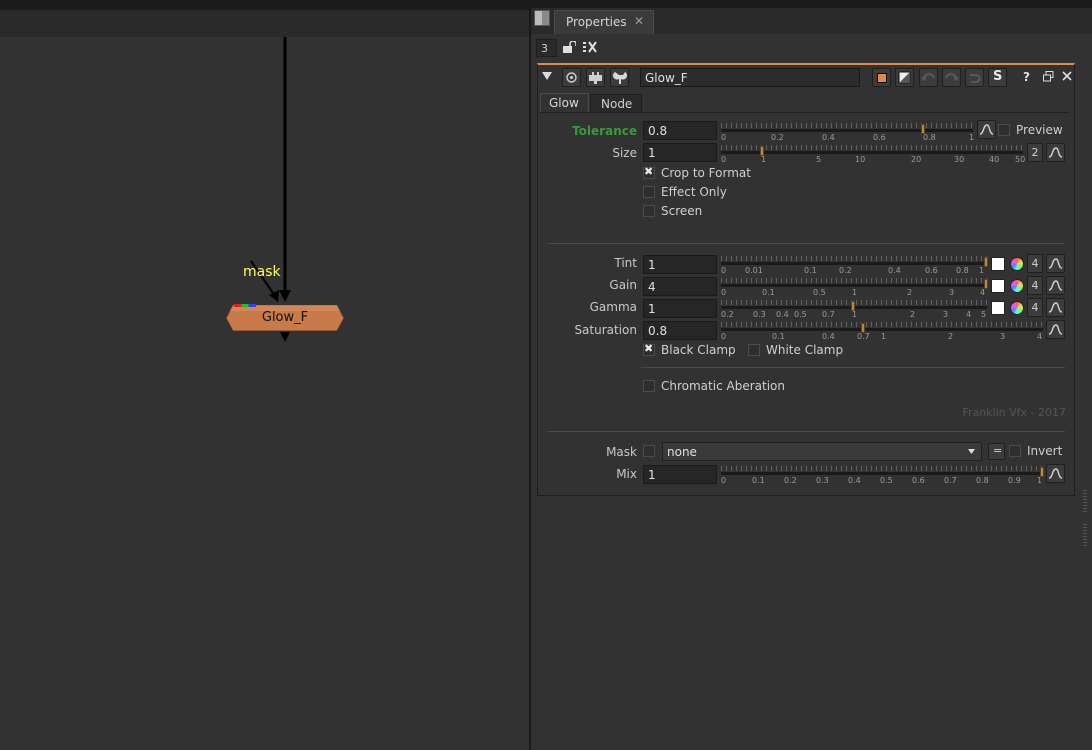 Image resolution: width=1092 pixels, height=750 pixels. I want to click on invert-checkbox, so click(1015, 451).